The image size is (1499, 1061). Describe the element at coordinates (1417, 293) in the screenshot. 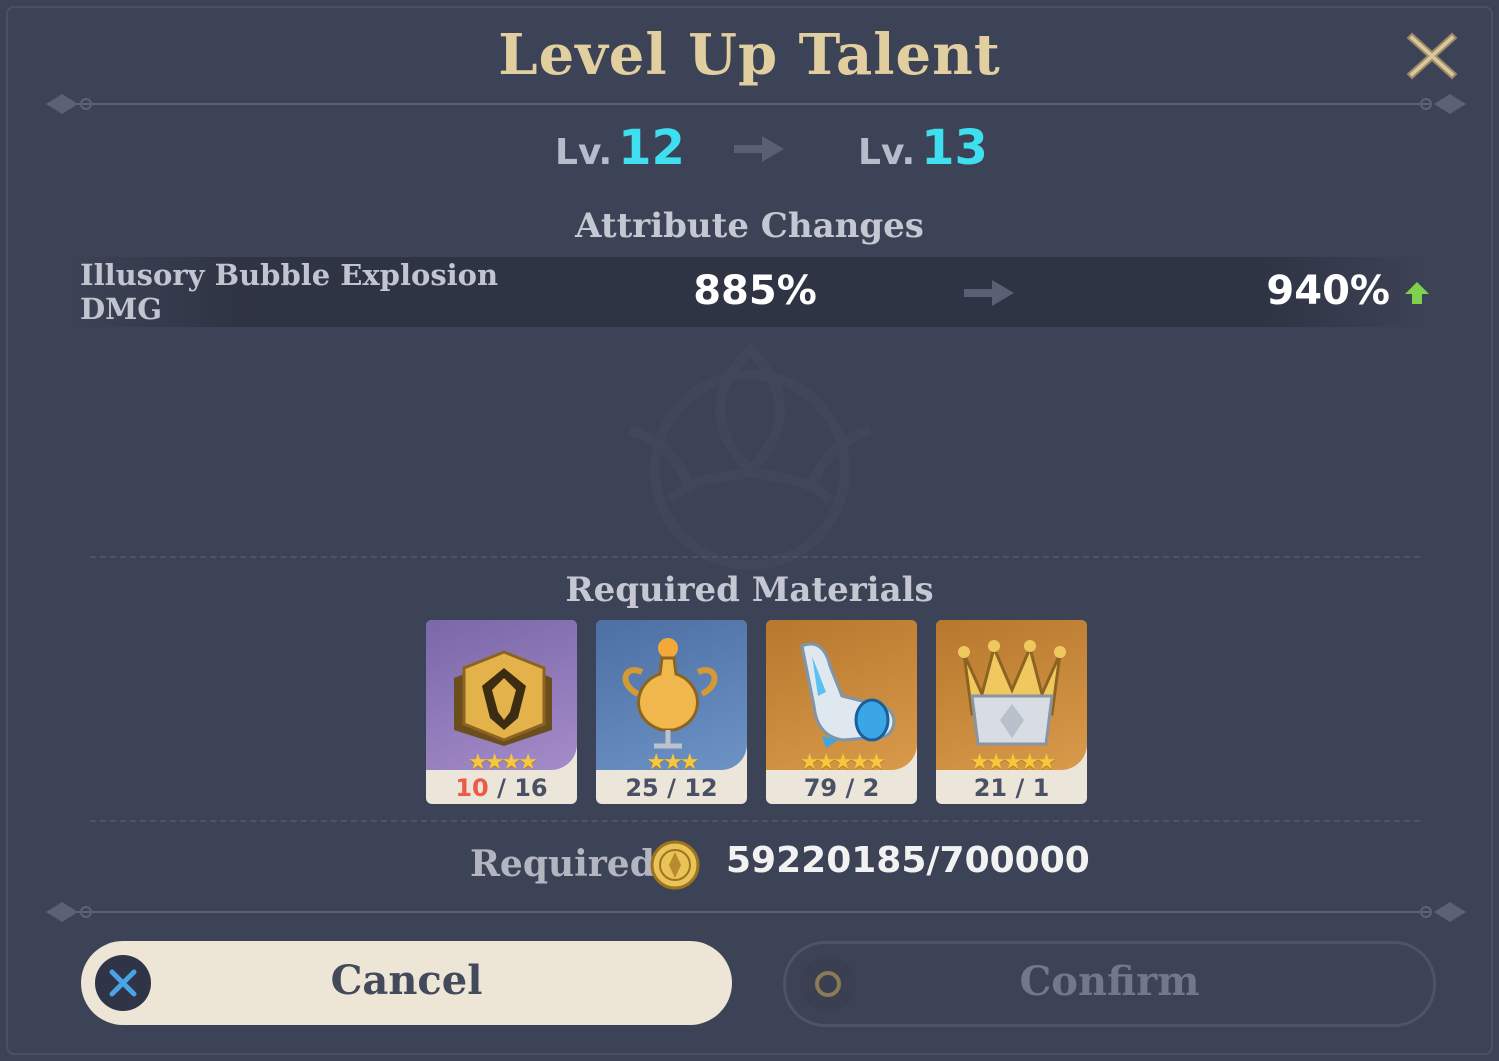

I see `increase-arrow-icon` at that location.